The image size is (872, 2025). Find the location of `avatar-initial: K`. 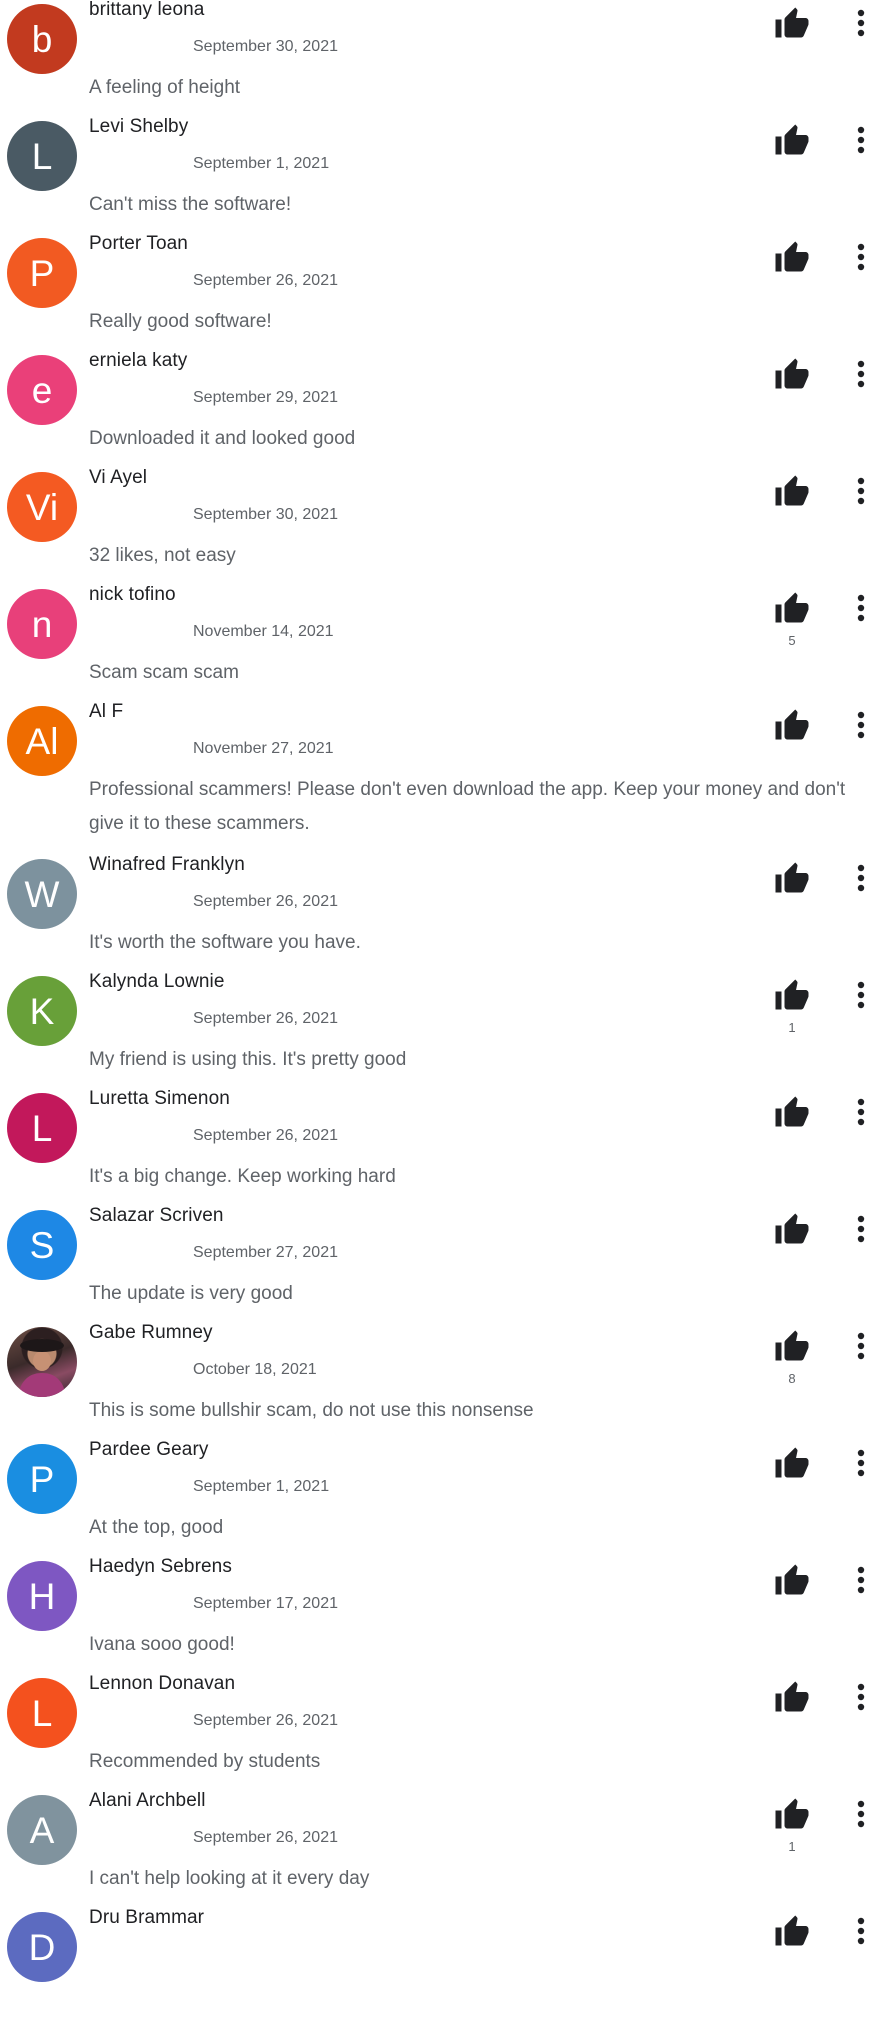

avatar-initial: K is located at coordinates (42, 1011).